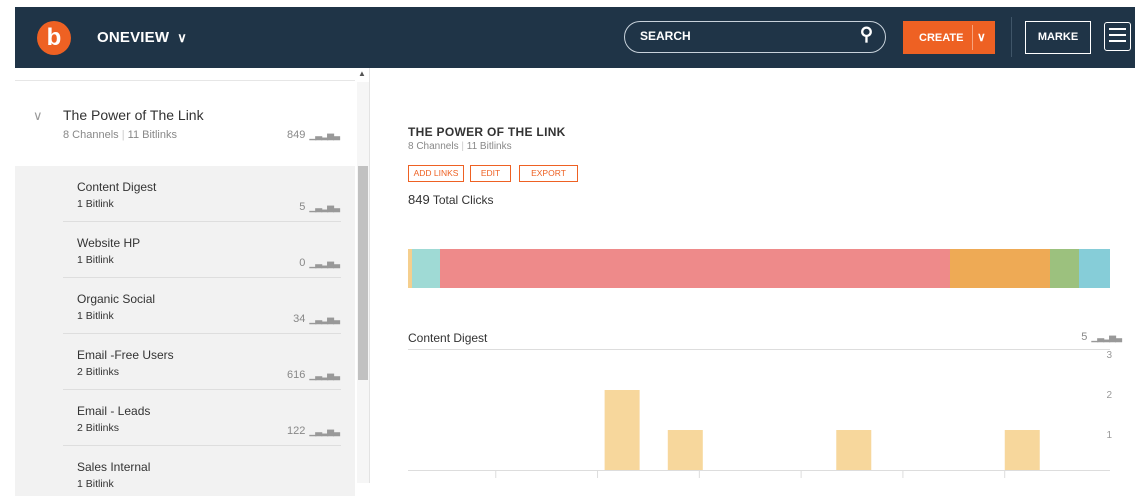  I want to click on create-label: CREATE, so click(941, 38).